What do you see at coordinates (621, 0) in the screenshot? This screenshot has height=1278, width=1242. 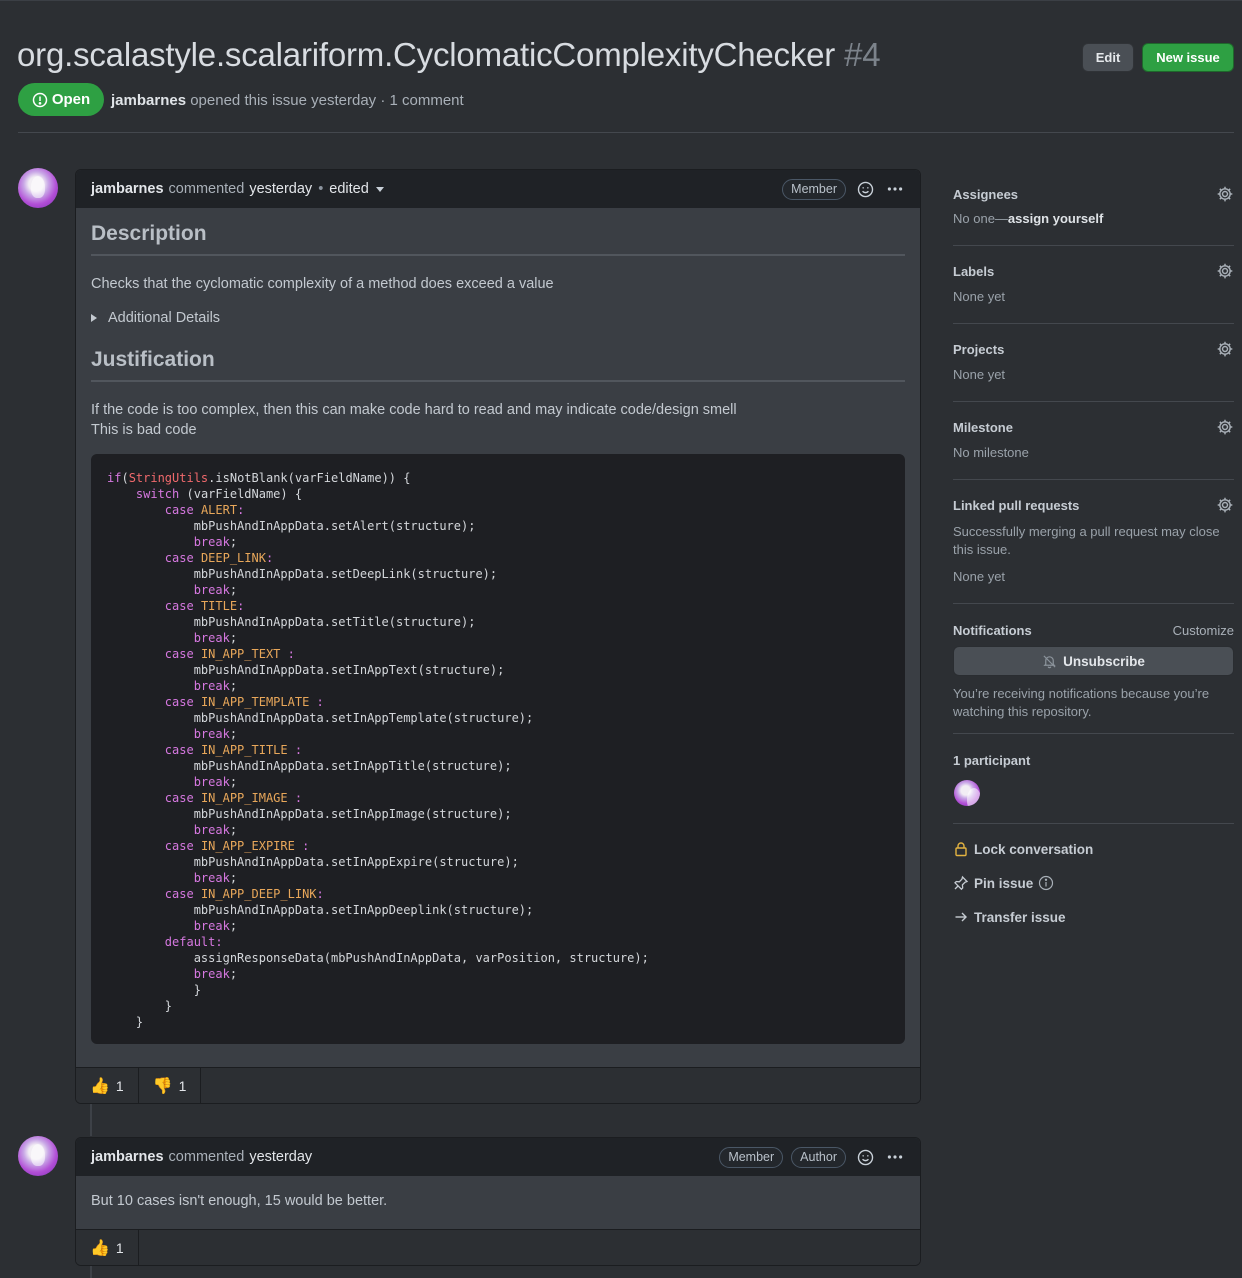 I see `top-border` at bounding box center [621, 0].